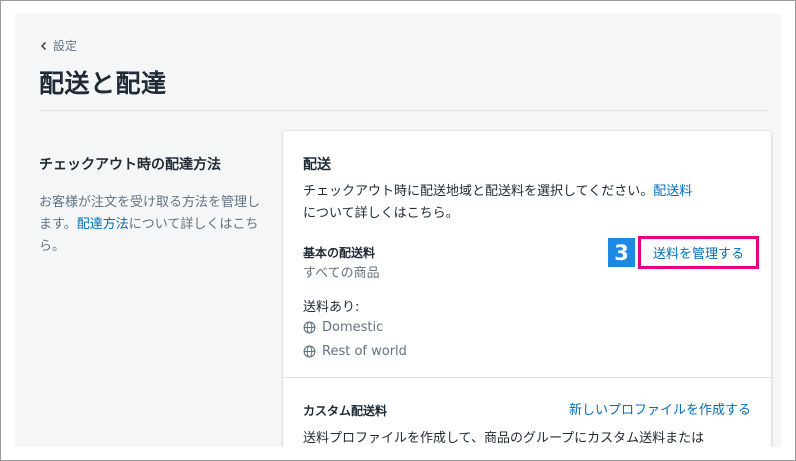  What do you see at coordinates (698, 252) in the screenshot?
I see `manage-rates-link: 送料を管理する` at bounding box center [698, 252].